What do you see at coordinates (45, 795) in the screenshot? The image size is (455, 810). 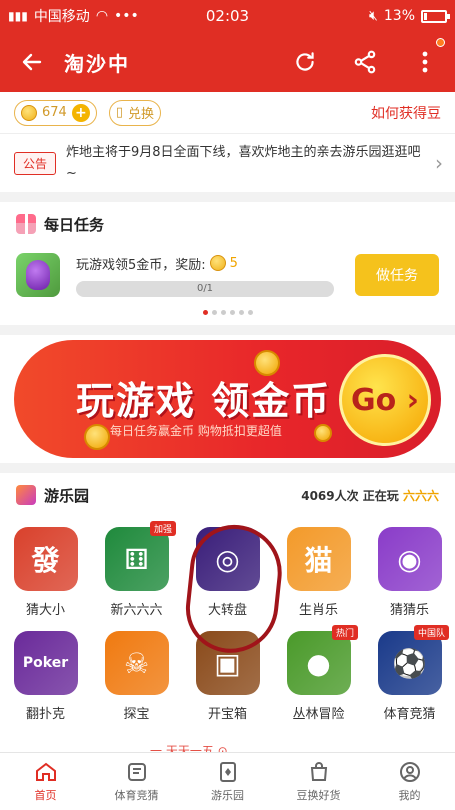 I see `nav-tab-label: 首页` at bounding box center [45, 795].